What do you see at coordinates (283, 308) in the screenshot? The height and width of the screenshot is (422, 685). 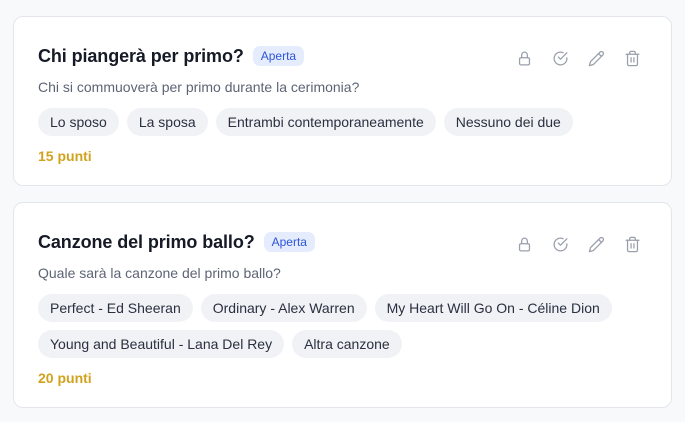 I see `option-chip: Ordinary - Alex Warren` at bounding box center [283, 308].